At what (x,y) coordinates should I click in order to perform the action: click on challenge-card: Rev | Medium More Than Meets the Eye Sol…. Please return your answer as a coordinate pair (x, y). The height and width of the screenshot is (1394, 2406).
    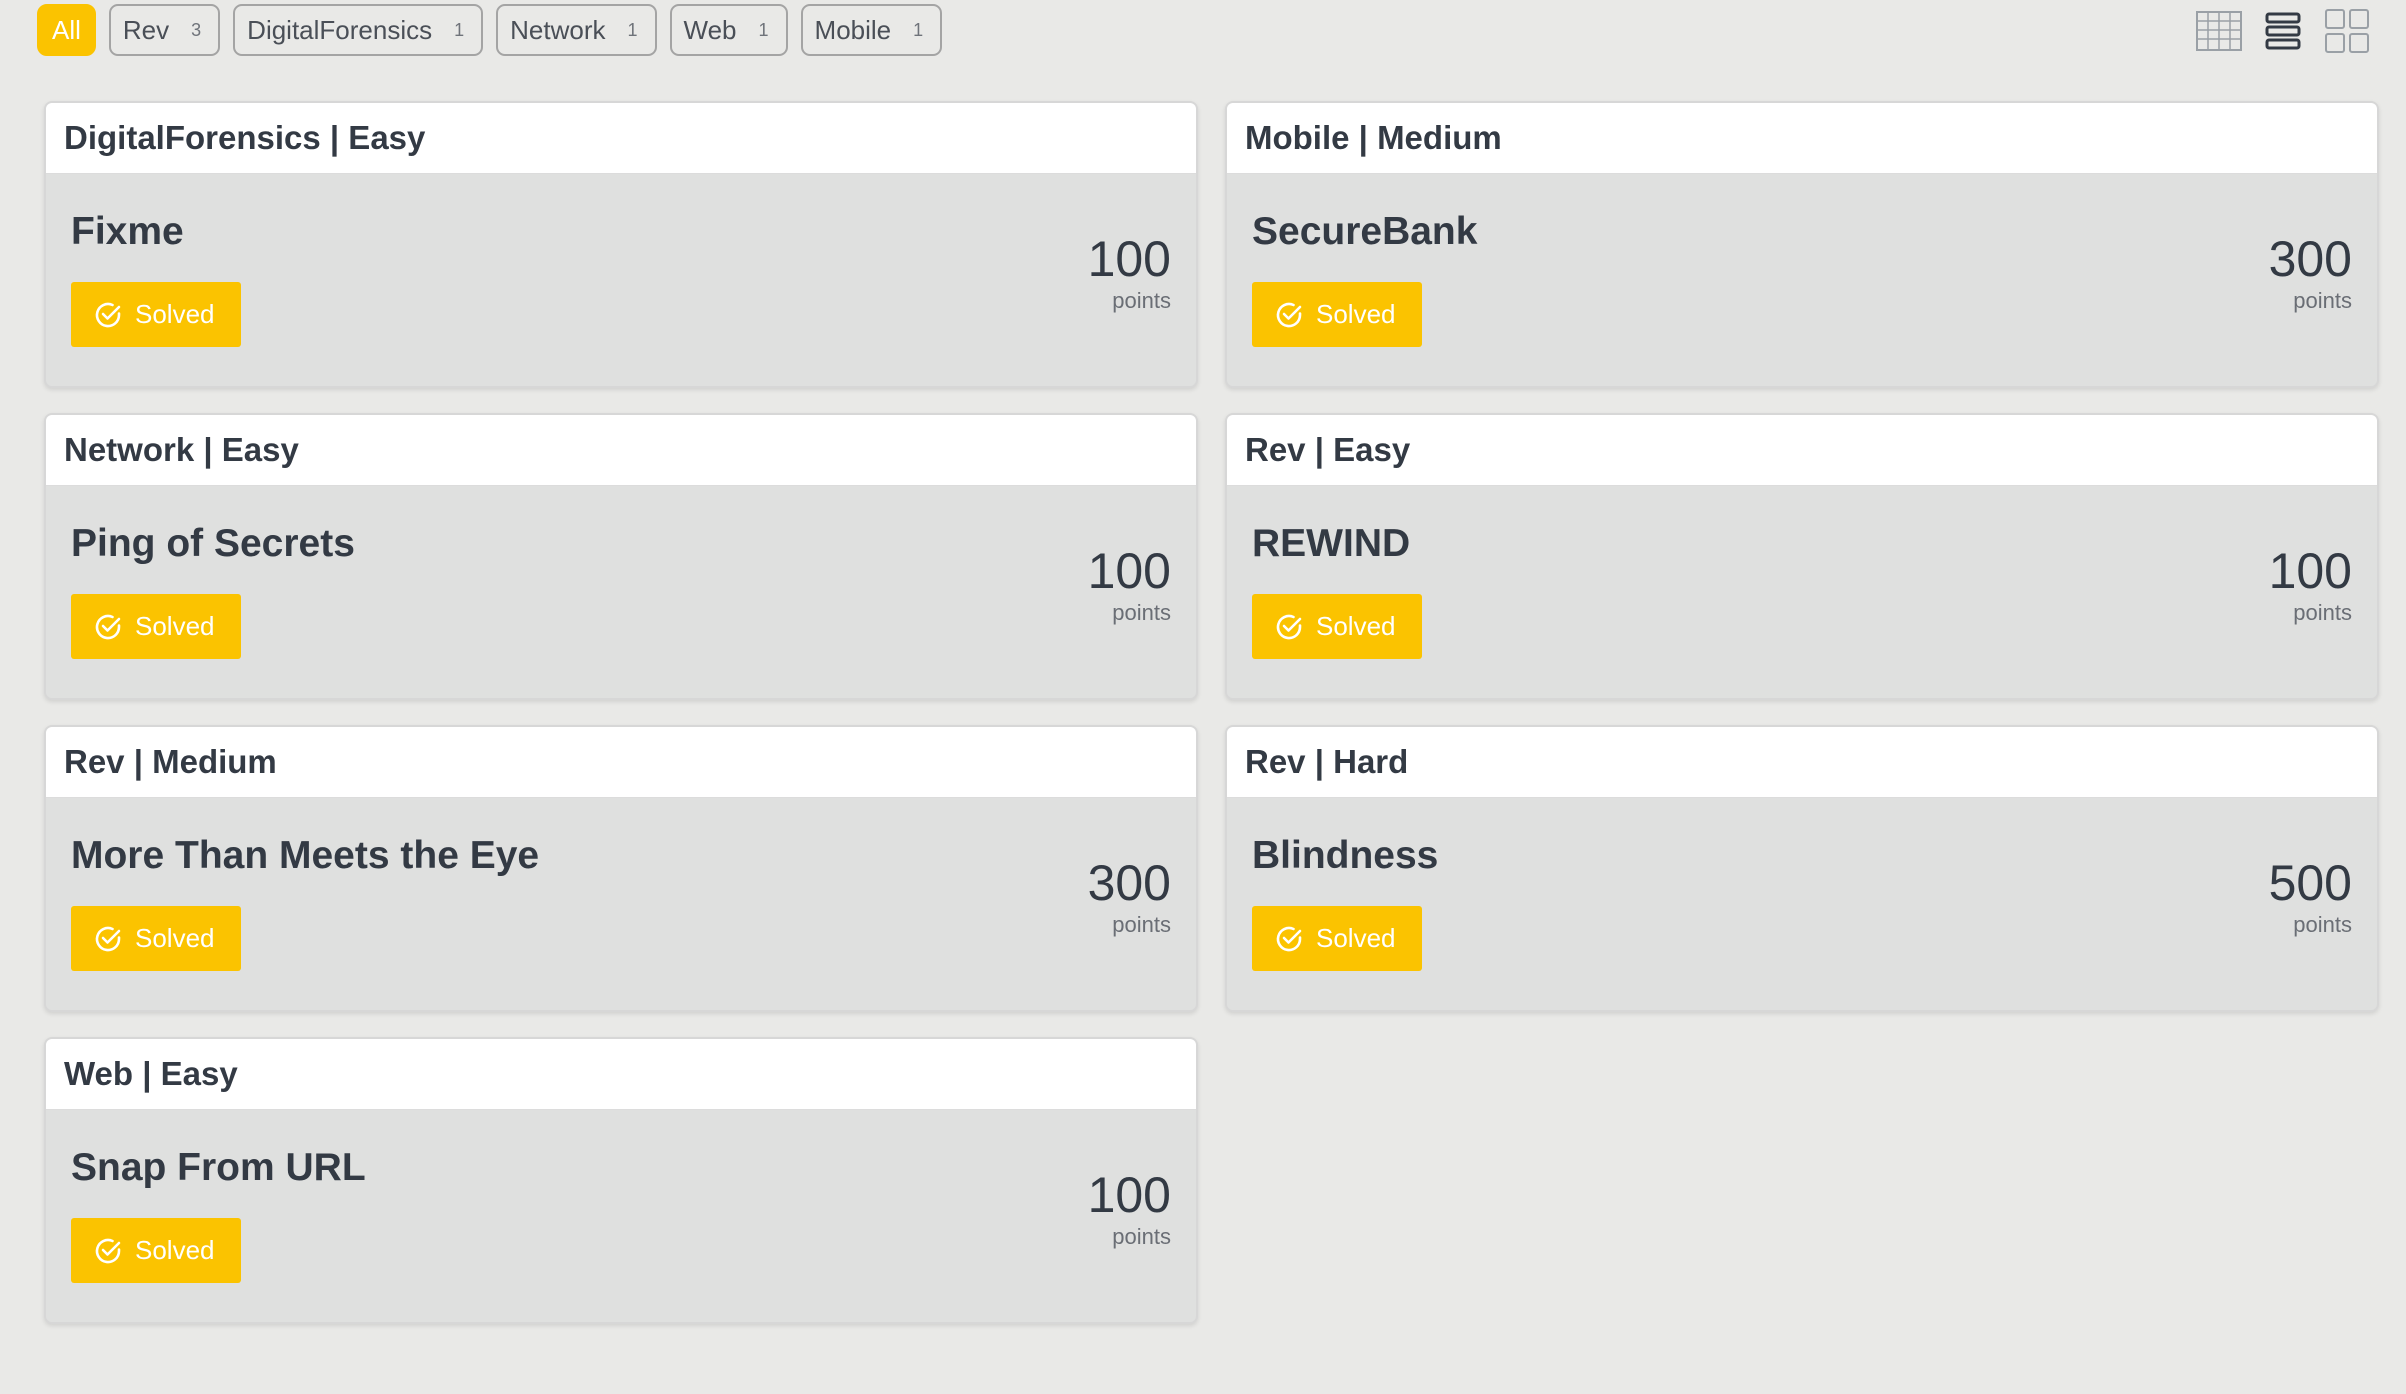
    Looking at the image, I should click on (621, 868).